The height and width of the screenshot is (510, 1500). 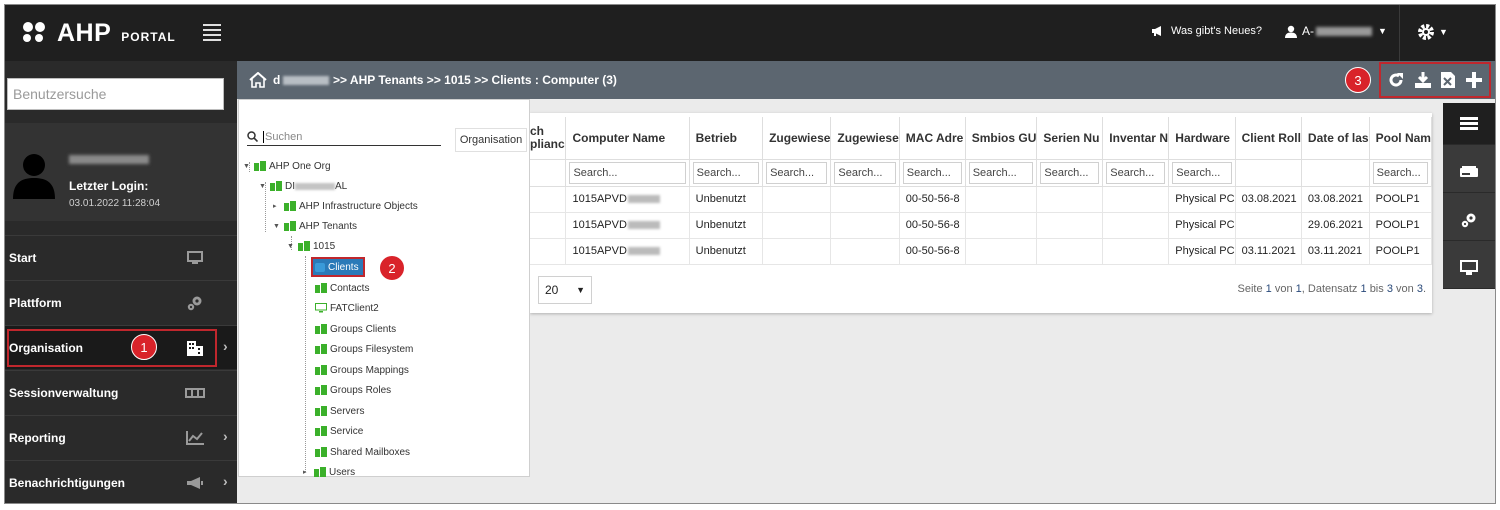 What do you see at coordinates (1423, 80) in the screenshot?
I see `download-icon` at bounding box center [1423, 80].